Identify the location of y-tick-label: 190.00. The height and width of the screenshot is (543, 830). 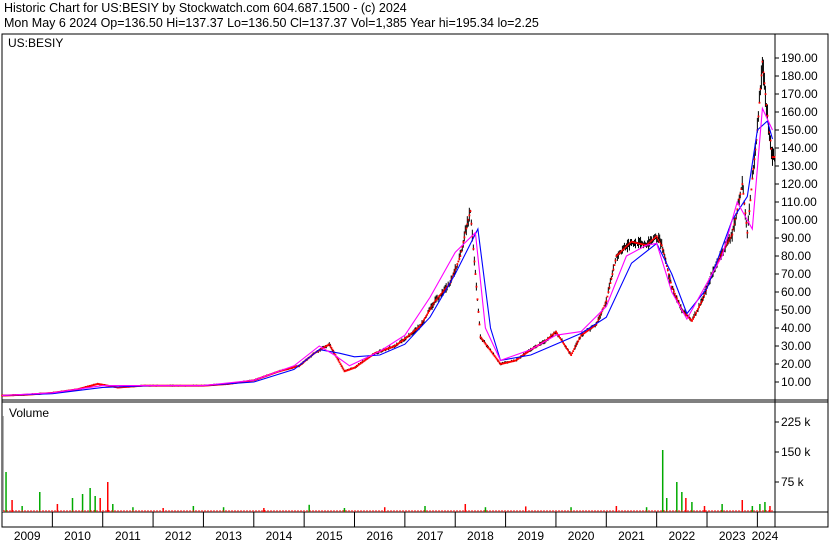
(799, 58).